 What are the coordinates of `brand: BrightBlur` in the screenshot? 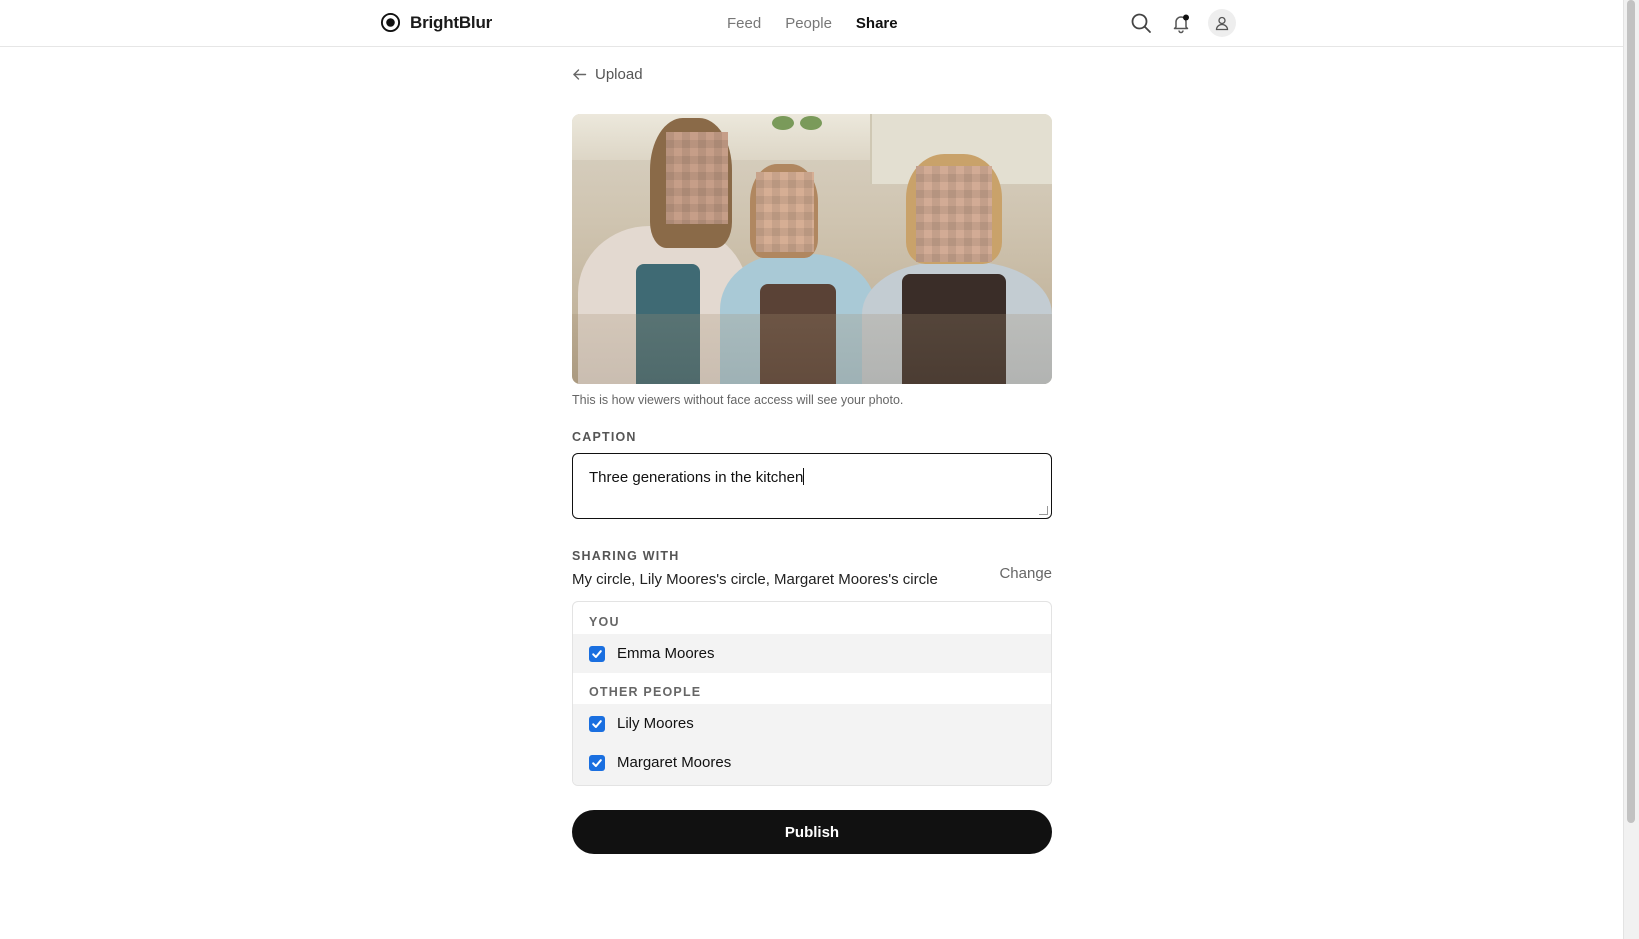 It's located at (436, 22).